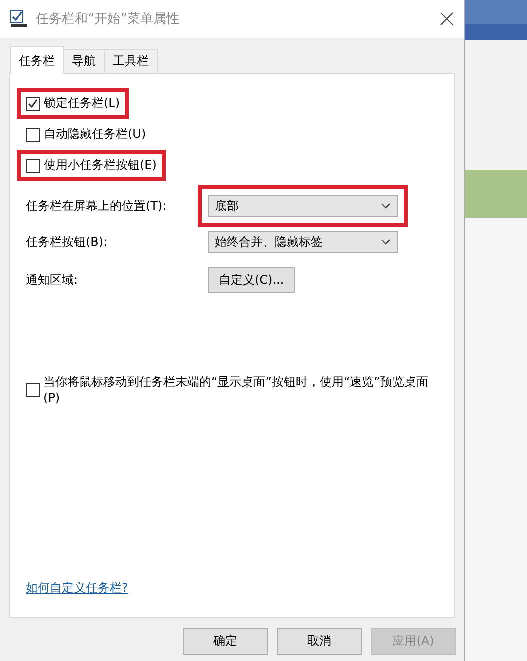  Describe the element at coordinates (37, 60) in the screenshot. I see `tab: 任务栏` at that location.